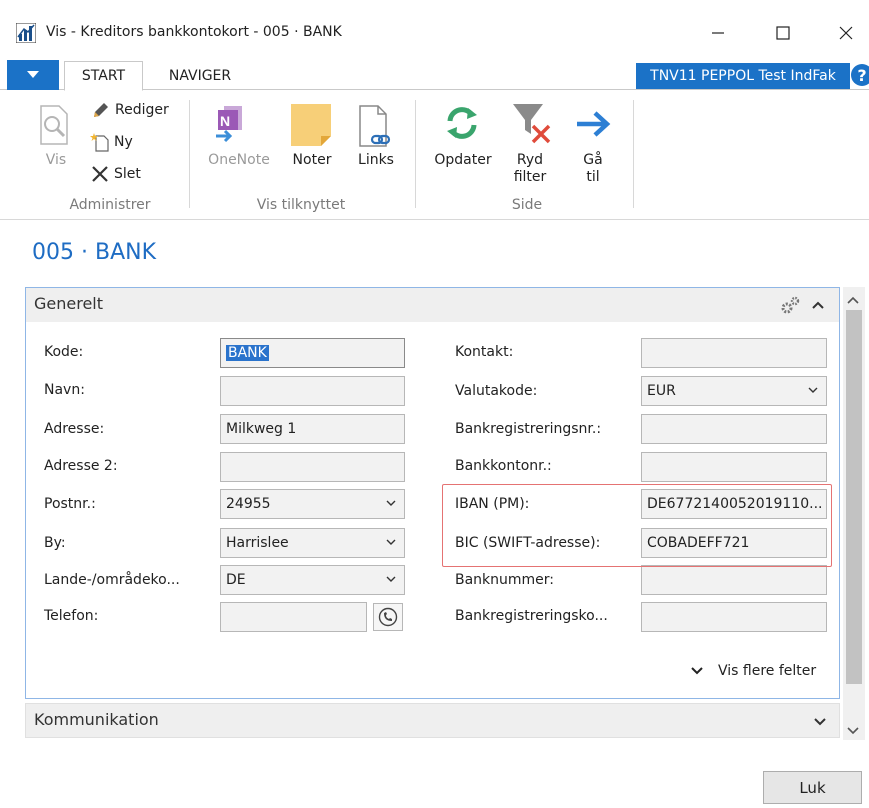 This screenshot has width=869, height=808. What do you see at coordinates (637, 525) in the screenshot?
I see `highlight-box` at bounding box center [637, 525].